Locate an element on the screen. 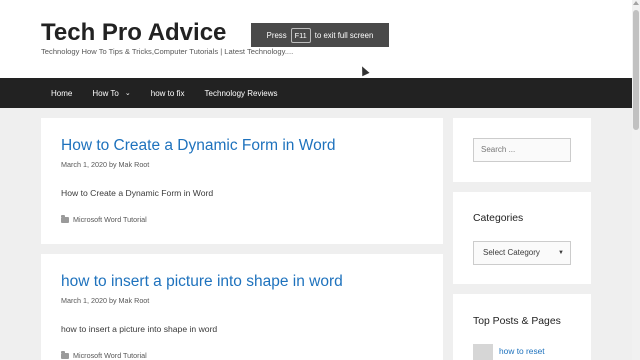 This screenshot has width=640, height=360. nav-item-technology-reviews: Technology Reviews is located at coordinates (241, 93).